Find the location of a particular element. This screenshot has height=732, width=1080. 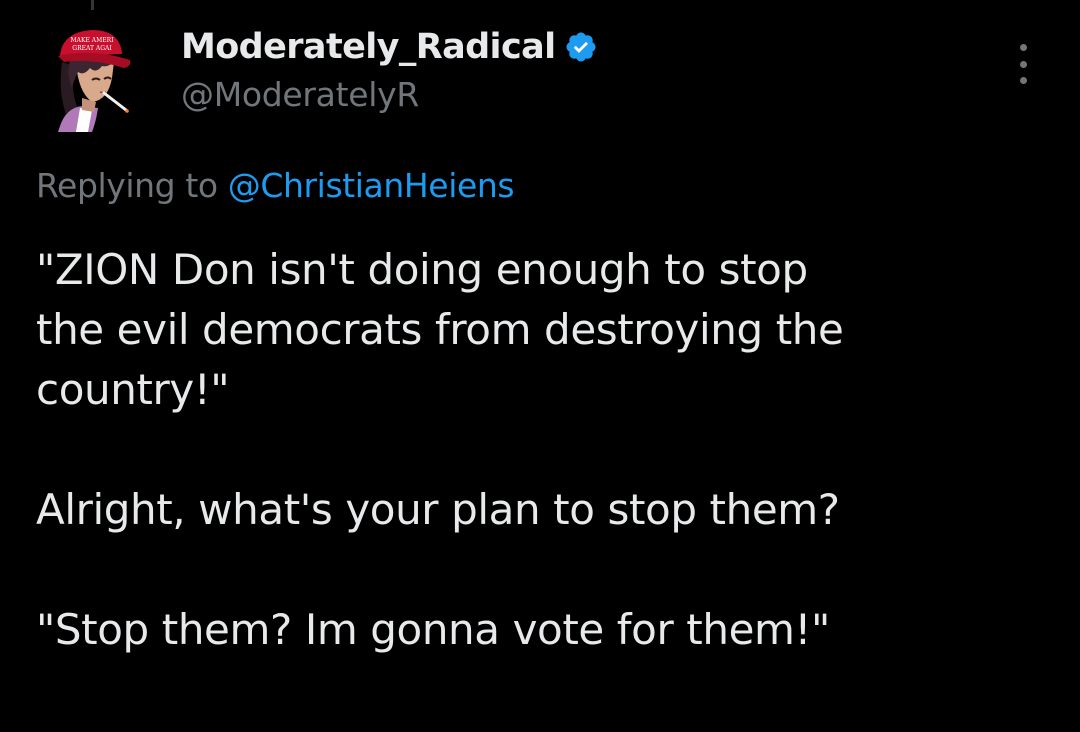

more-options-button is located at coordinates (1023, 64).